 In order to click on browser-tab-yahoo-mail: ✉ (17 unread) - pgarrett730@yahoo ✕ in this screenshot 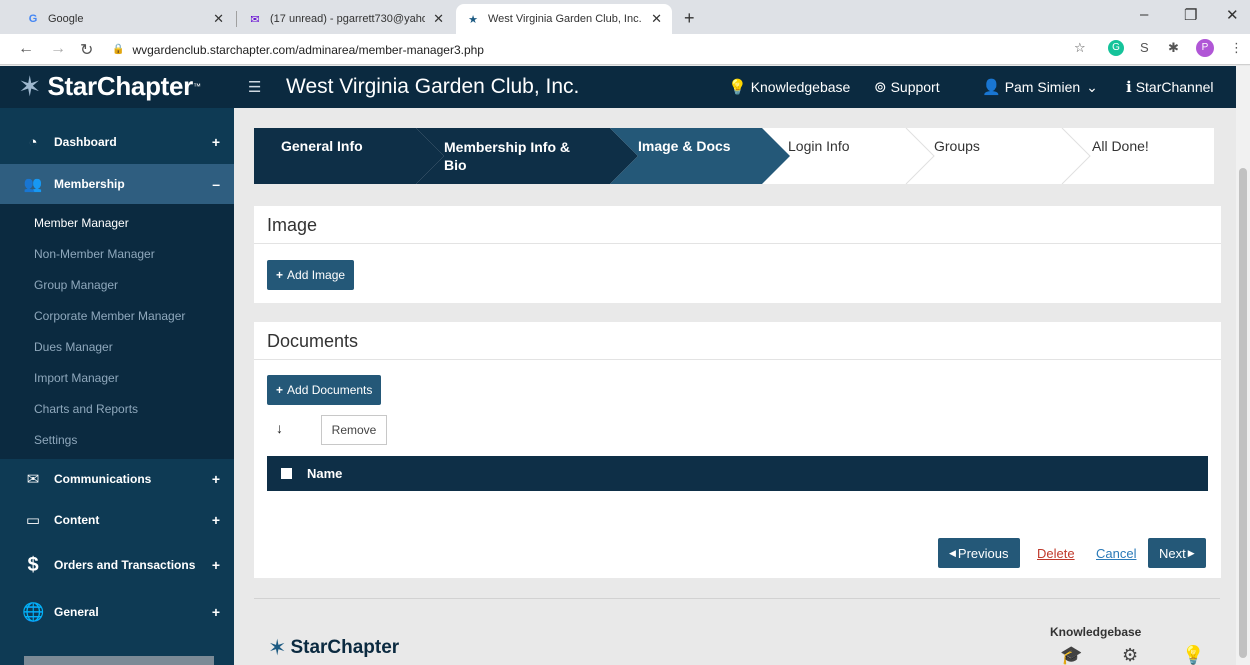, I will do `click(346, 19)`.